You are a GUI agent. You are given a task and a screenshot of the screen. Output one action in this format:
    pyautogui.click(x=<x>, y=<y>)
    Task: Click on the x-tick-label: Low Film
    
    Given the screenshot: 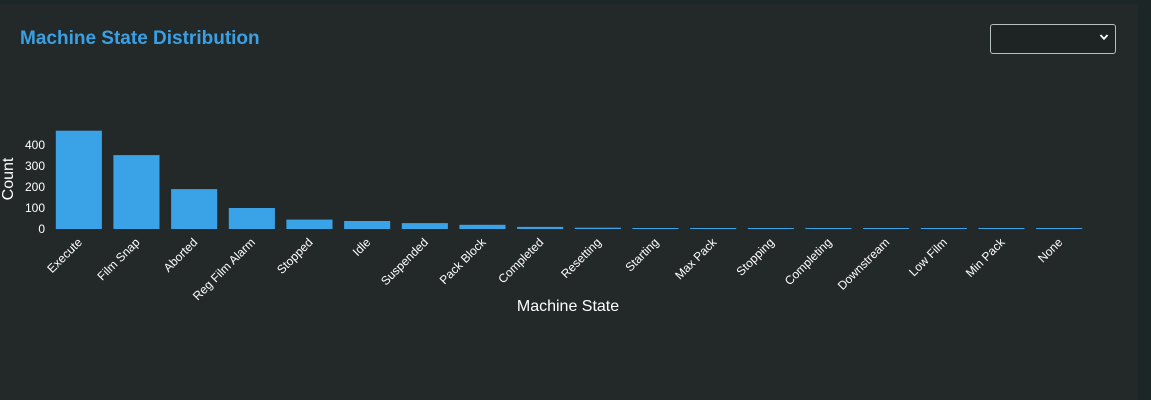 What is the action you would take?
    pyautogui.click(x=928, y=257)
    